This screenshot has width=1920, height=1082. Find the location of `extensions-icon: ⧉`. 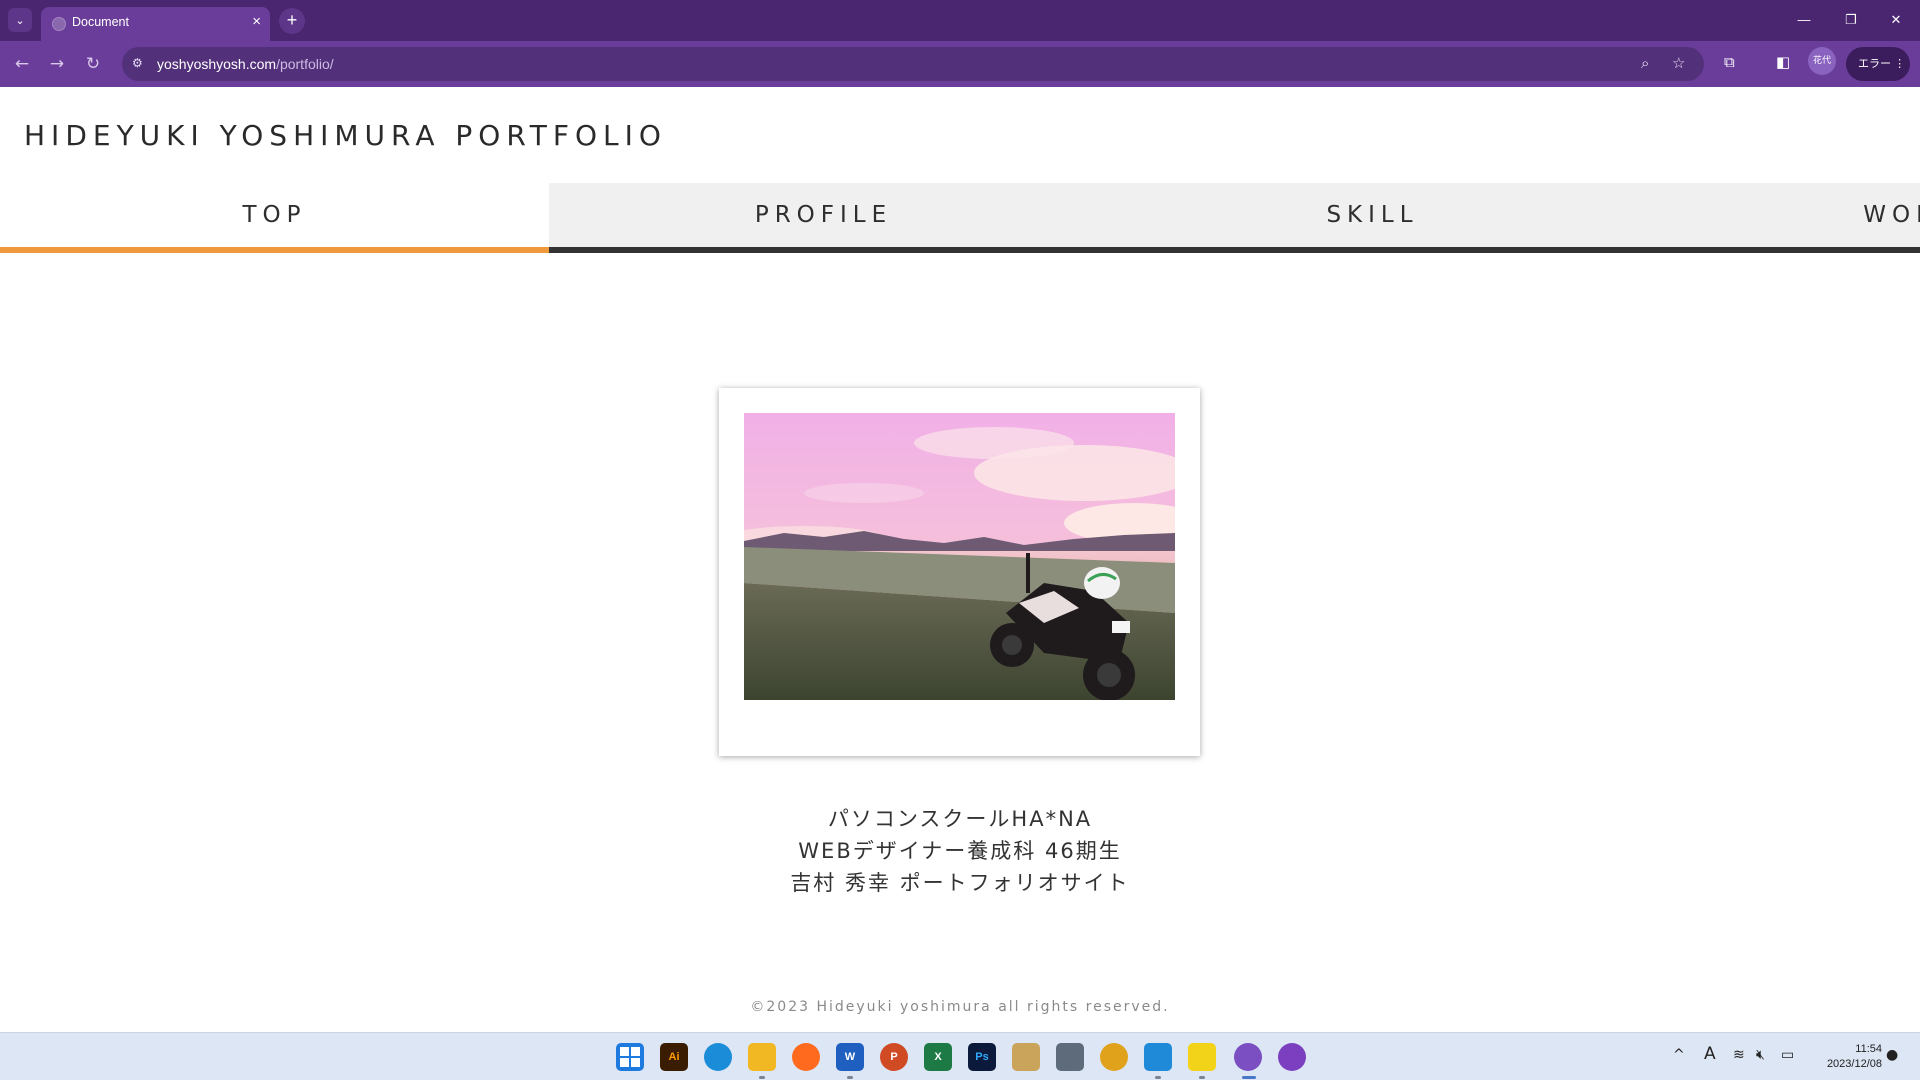

extensions-icon: ⧉ is located at coordinates (1729, 62).